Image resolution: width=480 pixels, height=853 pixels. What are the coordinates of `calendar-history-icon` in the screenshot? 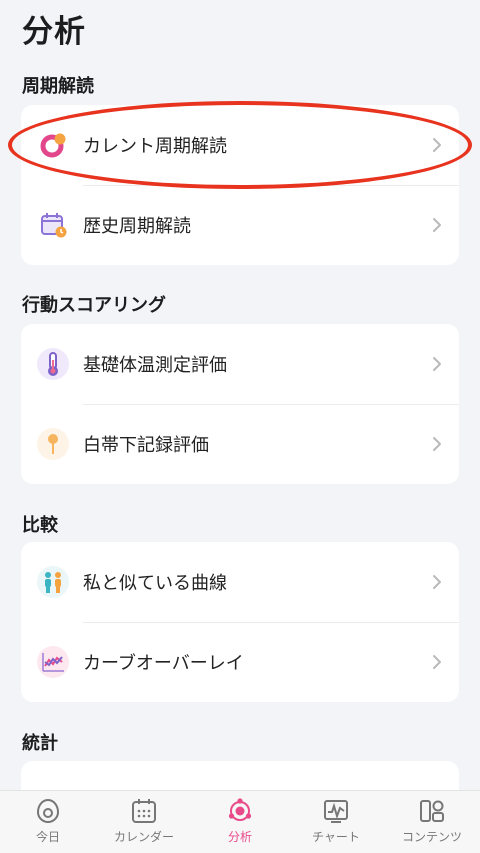 It's located at (53, 225).